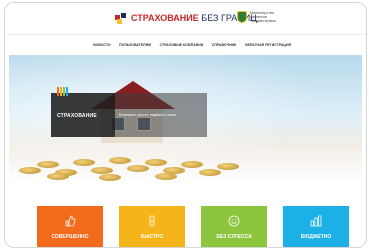 Image resolution: width=369 pixels, height=248 pixels. I want to click on tile-label: СОВЕРШЕННО, so click(70, 237).